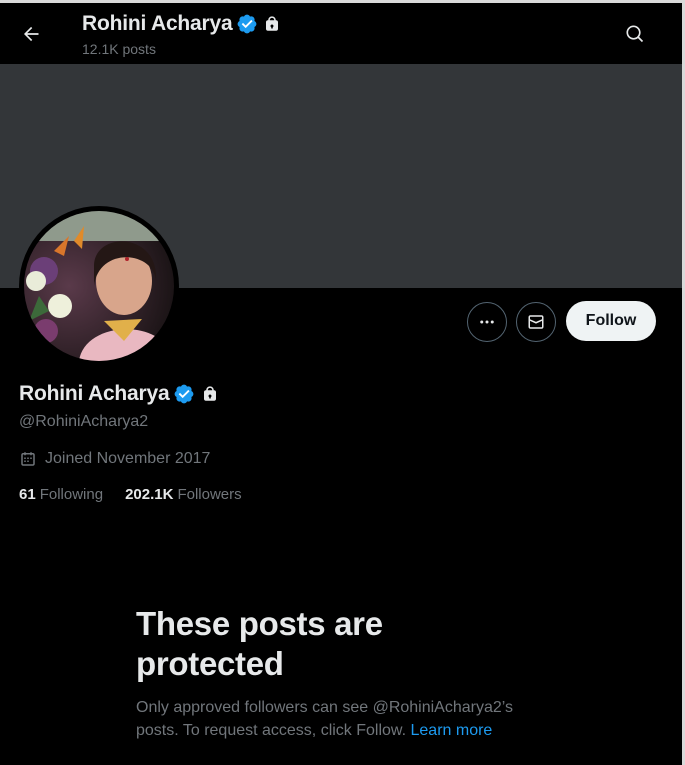 The height and width of the screenshot is (765, 685). I want to click on following-label: Following, so click(71, 494).